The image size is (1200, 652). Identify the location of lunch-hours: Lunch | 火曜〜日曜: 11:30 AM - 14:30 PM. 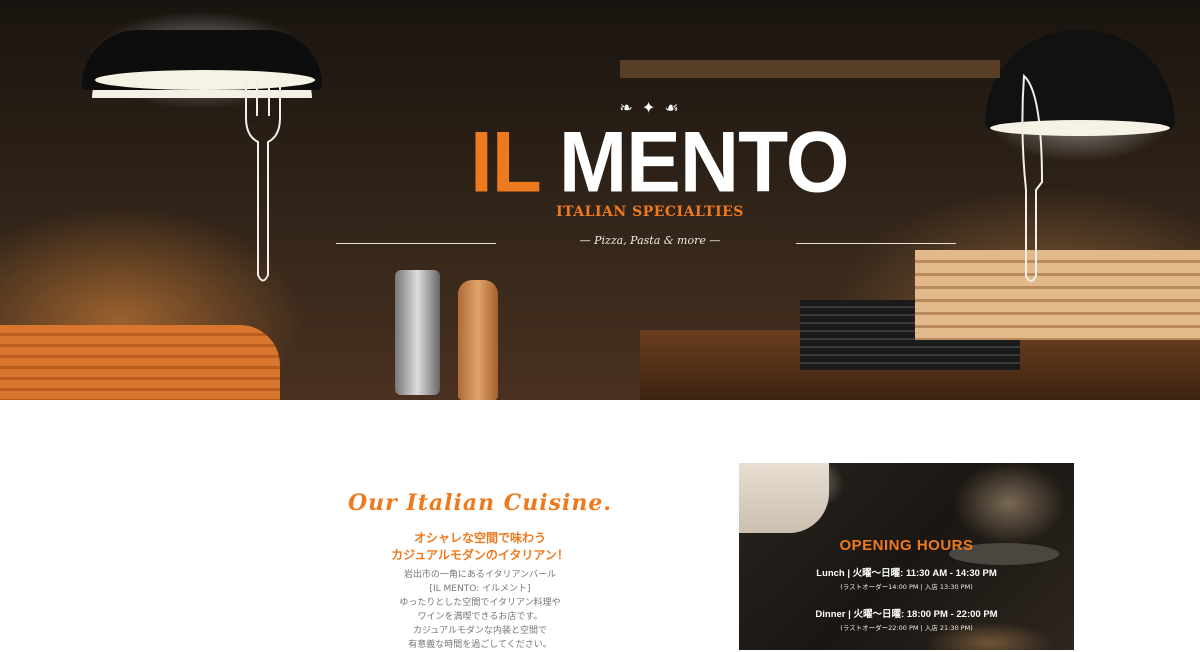
(906, 573).